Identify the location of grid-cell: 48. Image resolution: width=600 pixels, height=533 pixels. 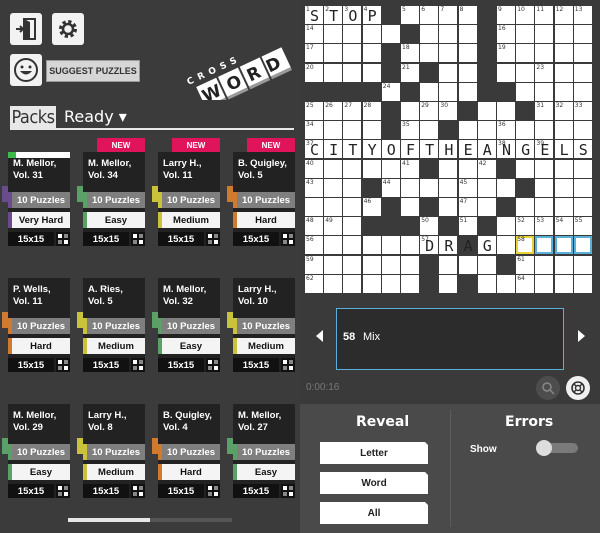
(314, 226).